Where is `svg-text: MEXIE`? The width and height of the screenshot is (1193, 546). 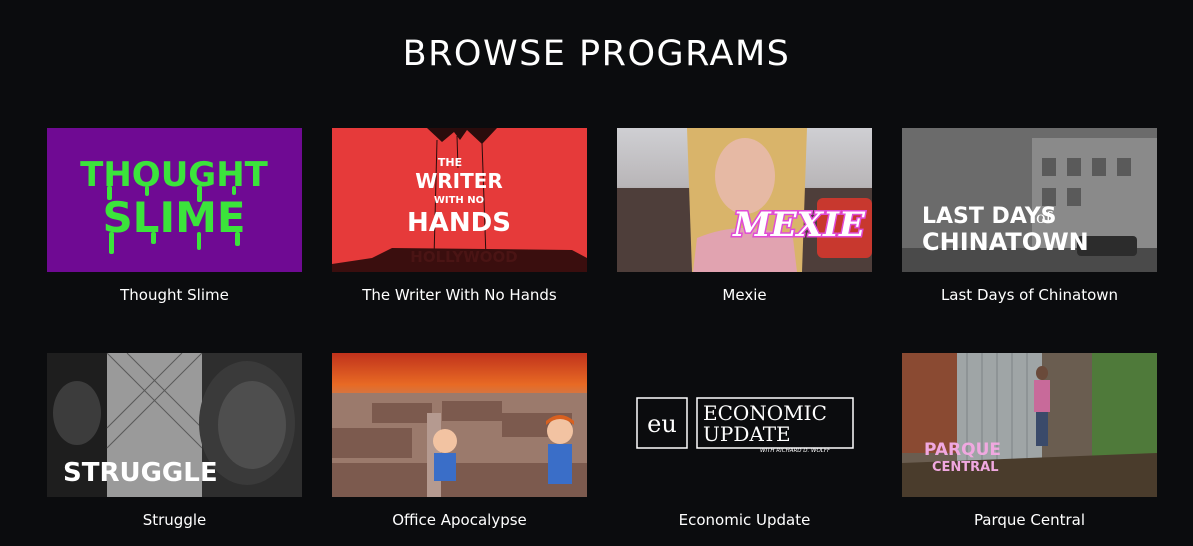
svg-text: MEXIE is located at coordinates (799, 225).